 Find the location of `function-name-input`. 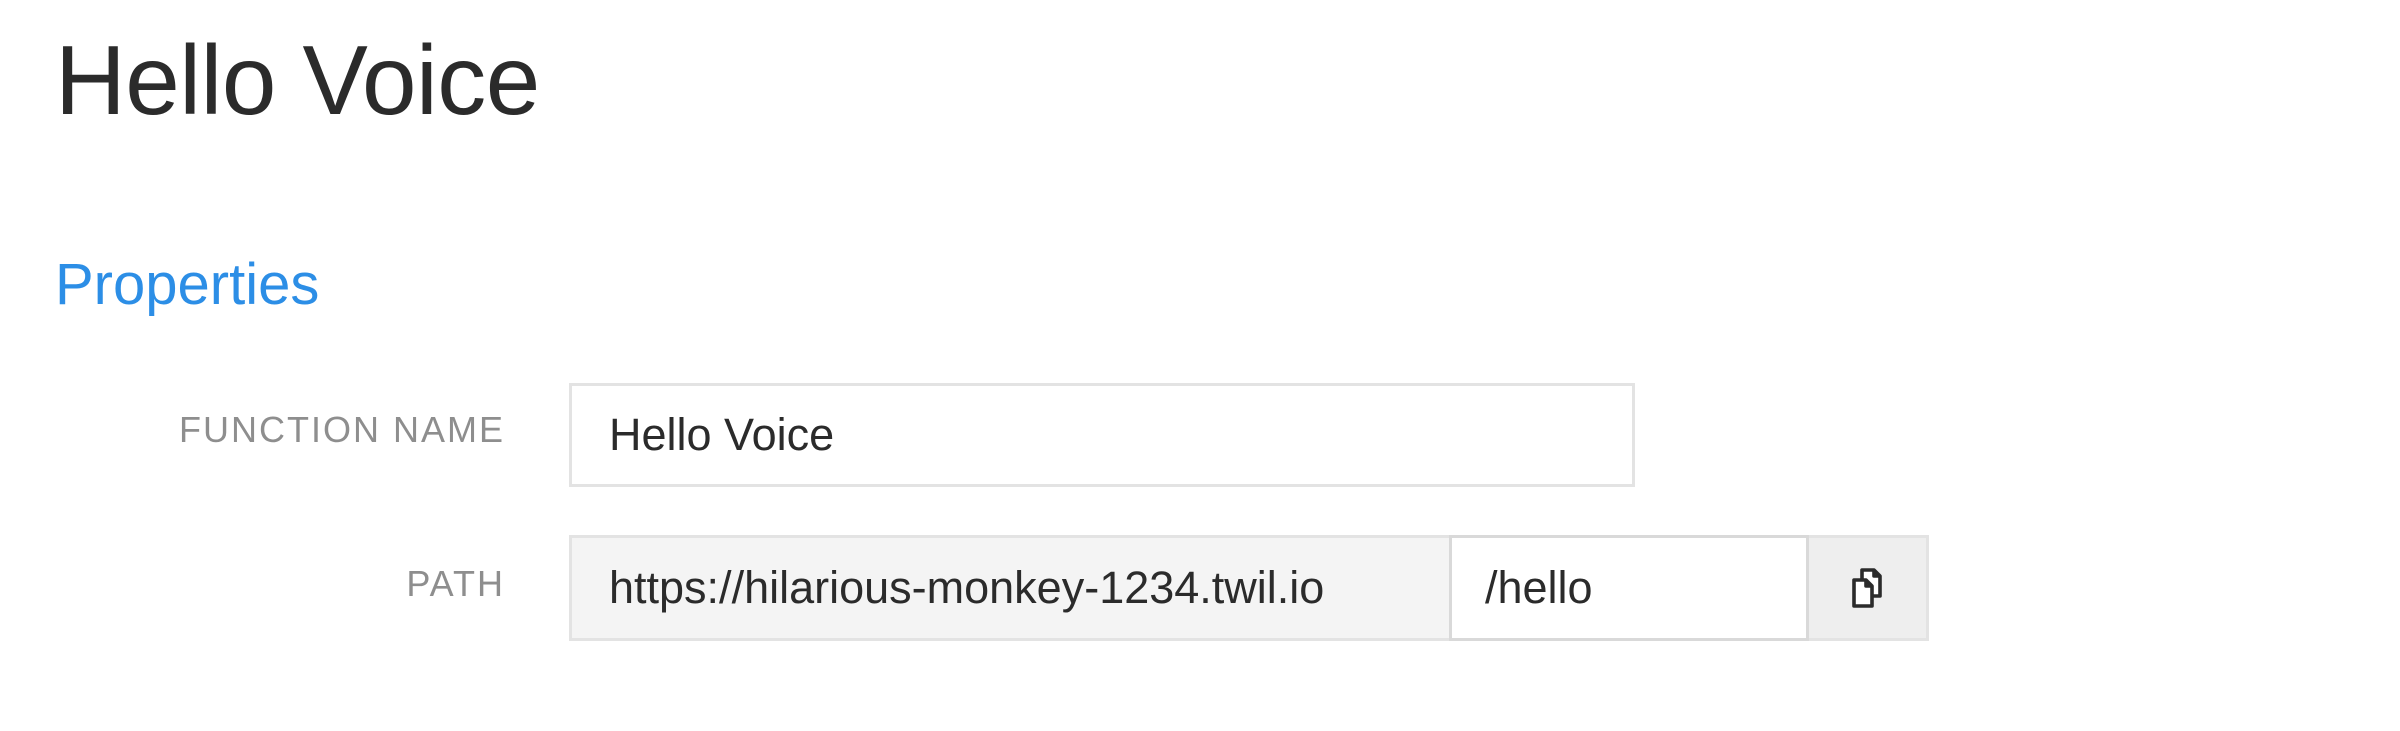

function-name-input is located at coordinates (1102, 435).